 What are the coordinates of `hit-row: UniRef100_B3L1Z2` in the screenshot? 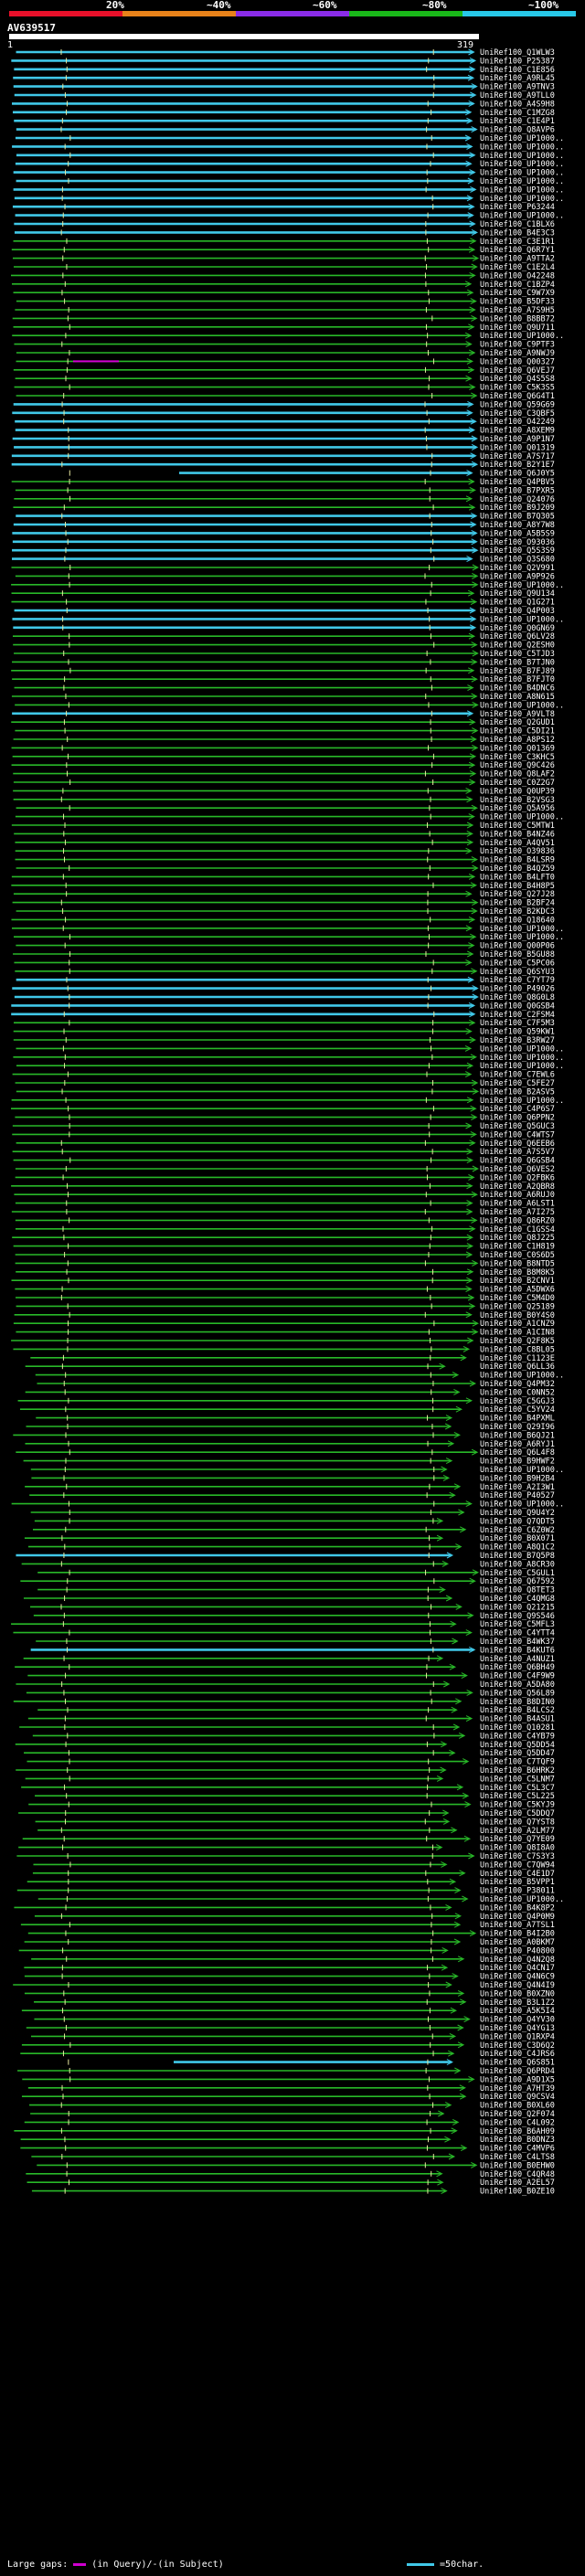 It's located at (295, 2003).